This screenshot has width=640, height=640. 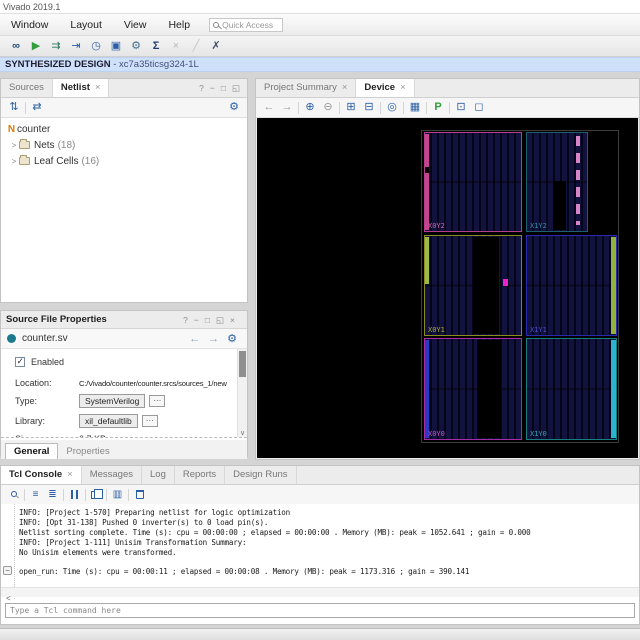 I want to click on tcl-command-input, so click(x=320, y=610).